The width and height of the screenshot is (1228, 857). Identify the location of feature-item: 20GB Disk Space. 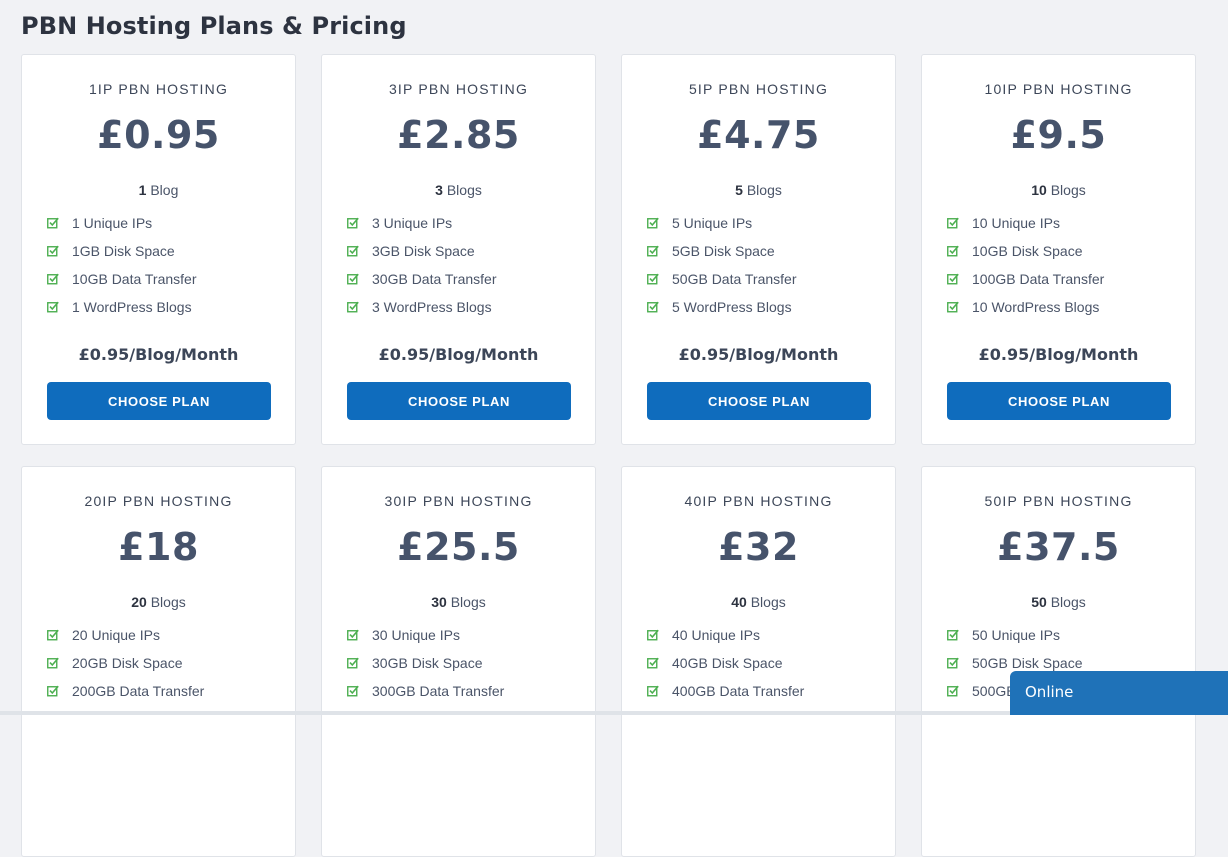
(125, 663).